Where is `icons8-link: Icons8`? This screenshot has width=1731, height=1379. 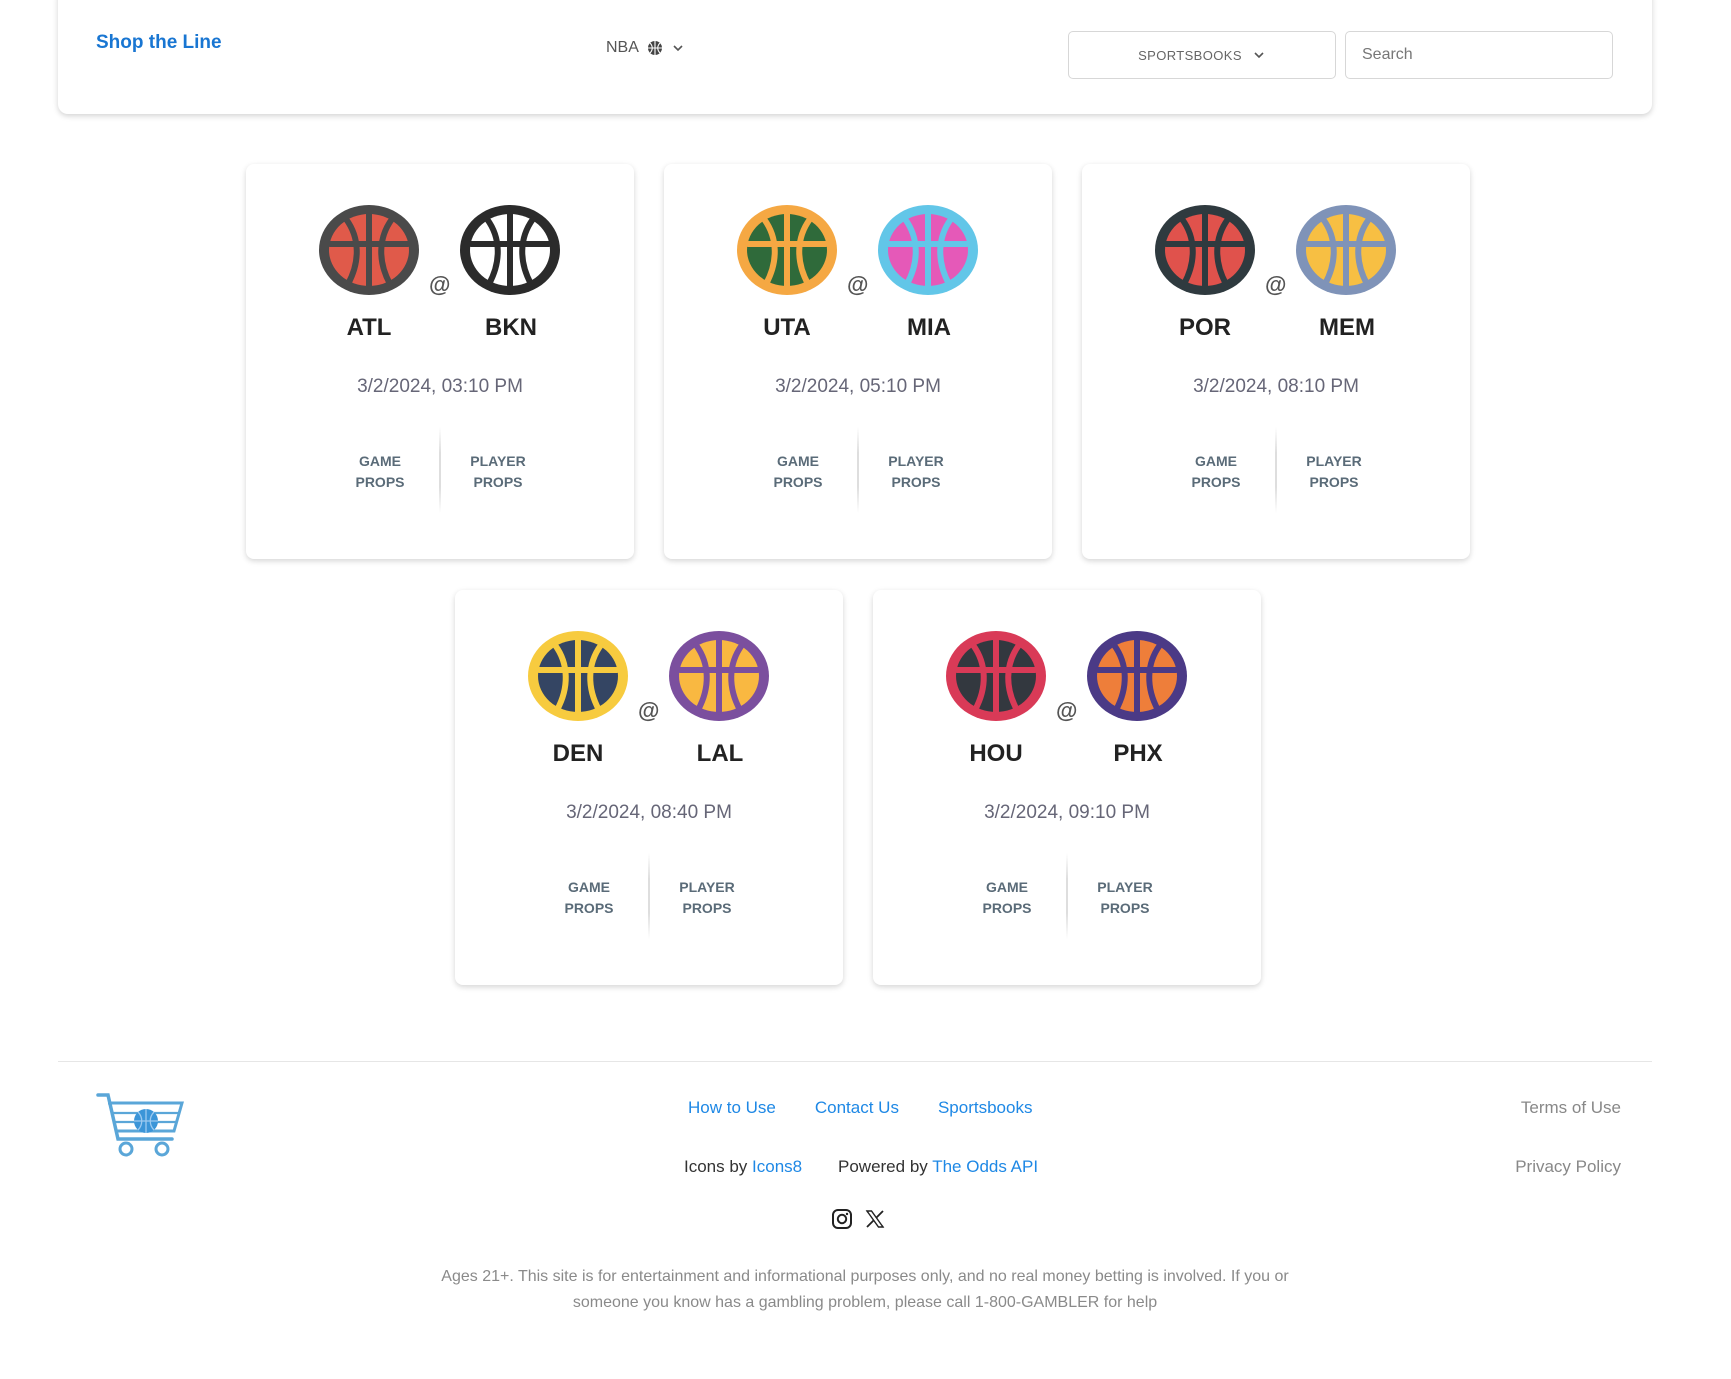 icons8-link: Icons8 is located at coordinates (777, 1166).